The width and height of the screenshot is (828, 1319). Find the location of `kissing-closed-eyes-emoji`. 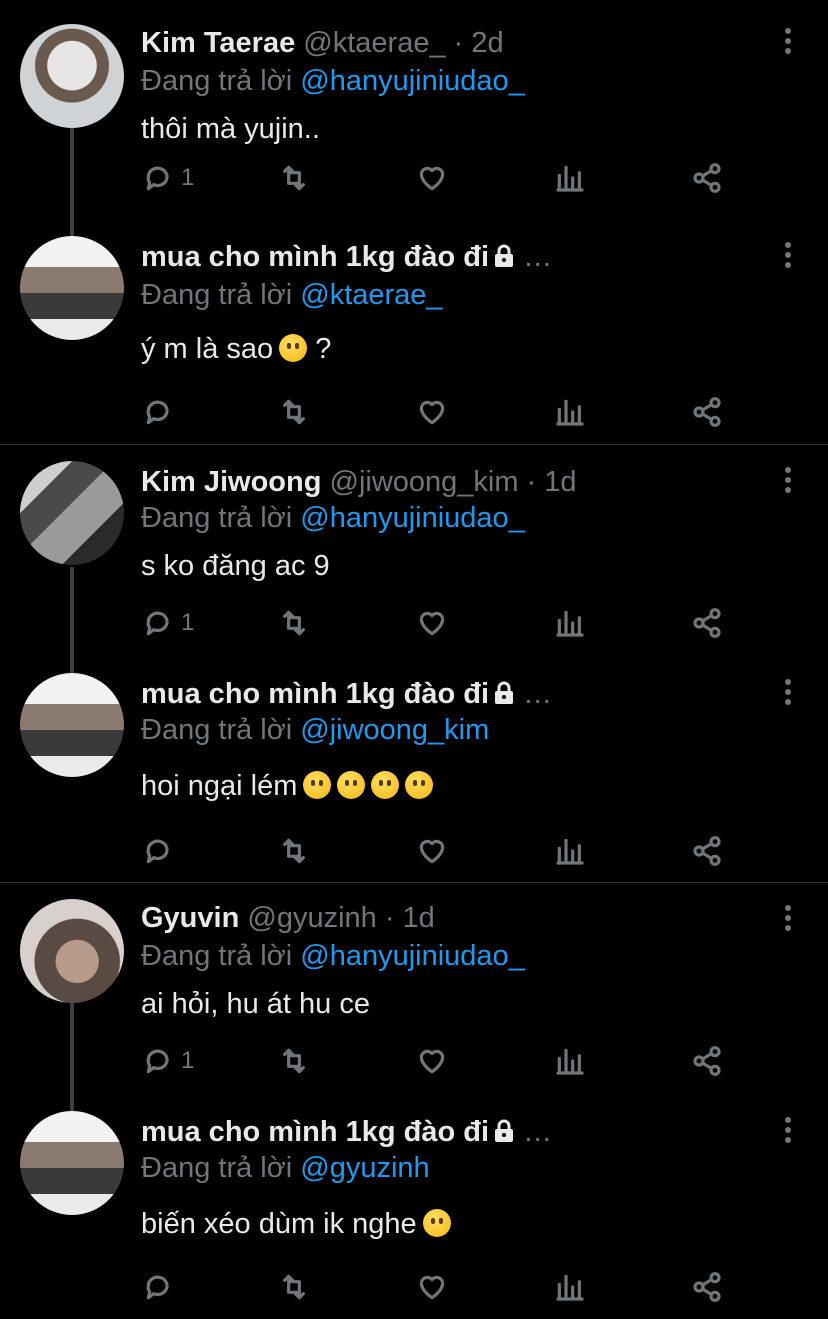

kissing-closed-eyes-emoji is located at coordinates (385, 785).